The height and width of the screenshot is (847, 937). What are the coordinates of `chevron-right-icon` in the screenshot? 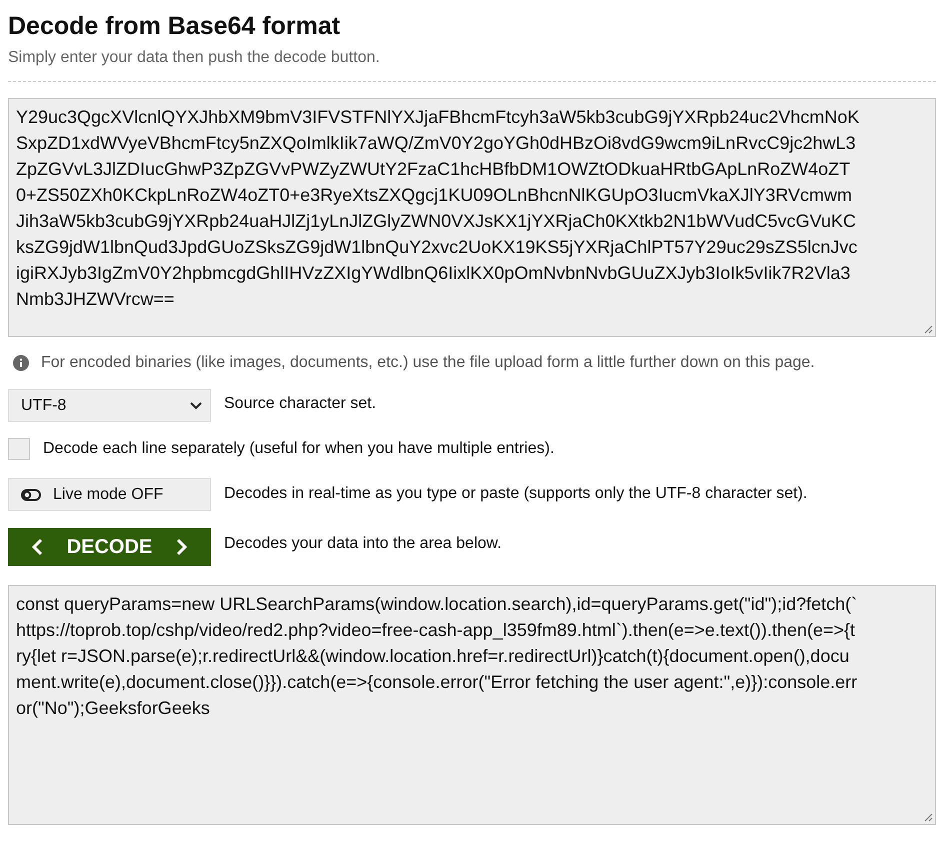 It's located at (182, 547).